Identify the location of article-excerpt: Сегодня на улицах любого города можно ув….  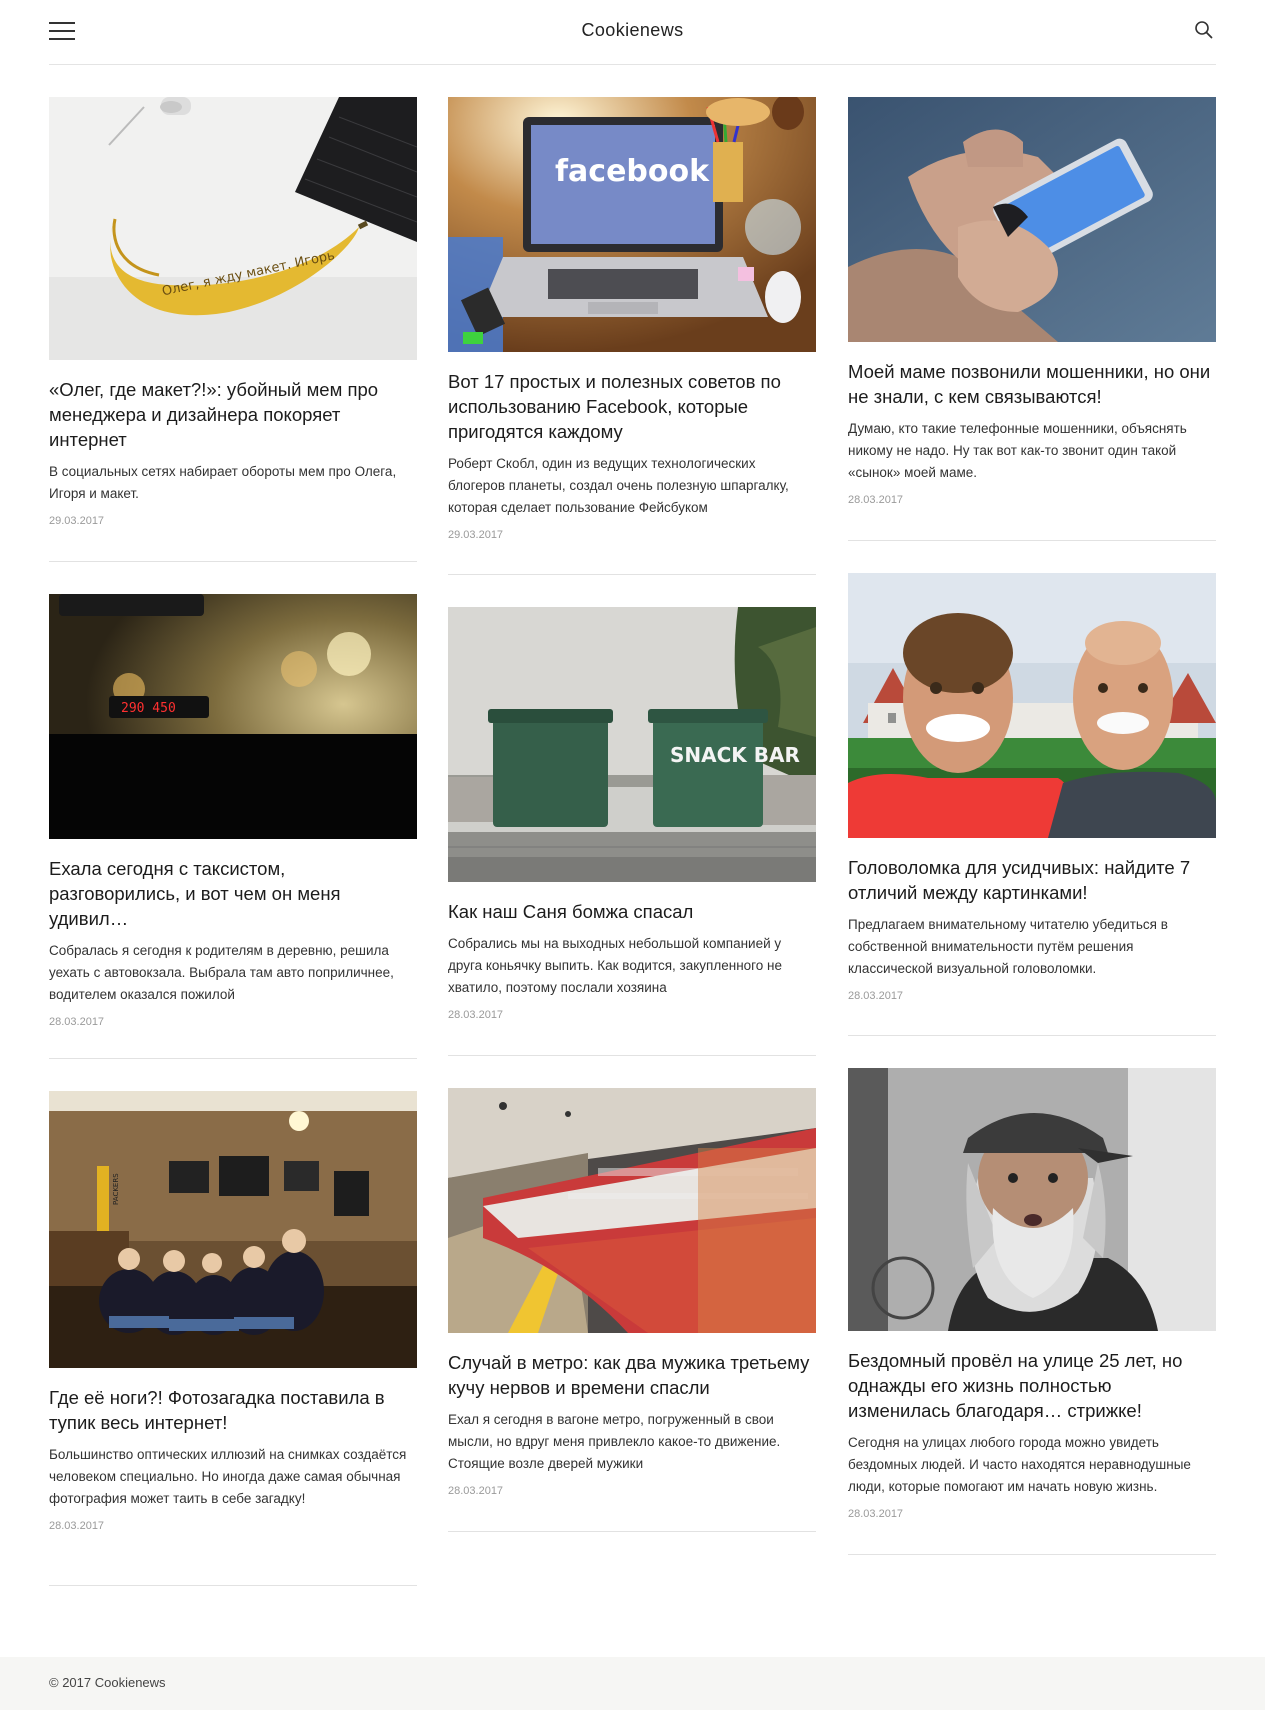
(1019, 1464).